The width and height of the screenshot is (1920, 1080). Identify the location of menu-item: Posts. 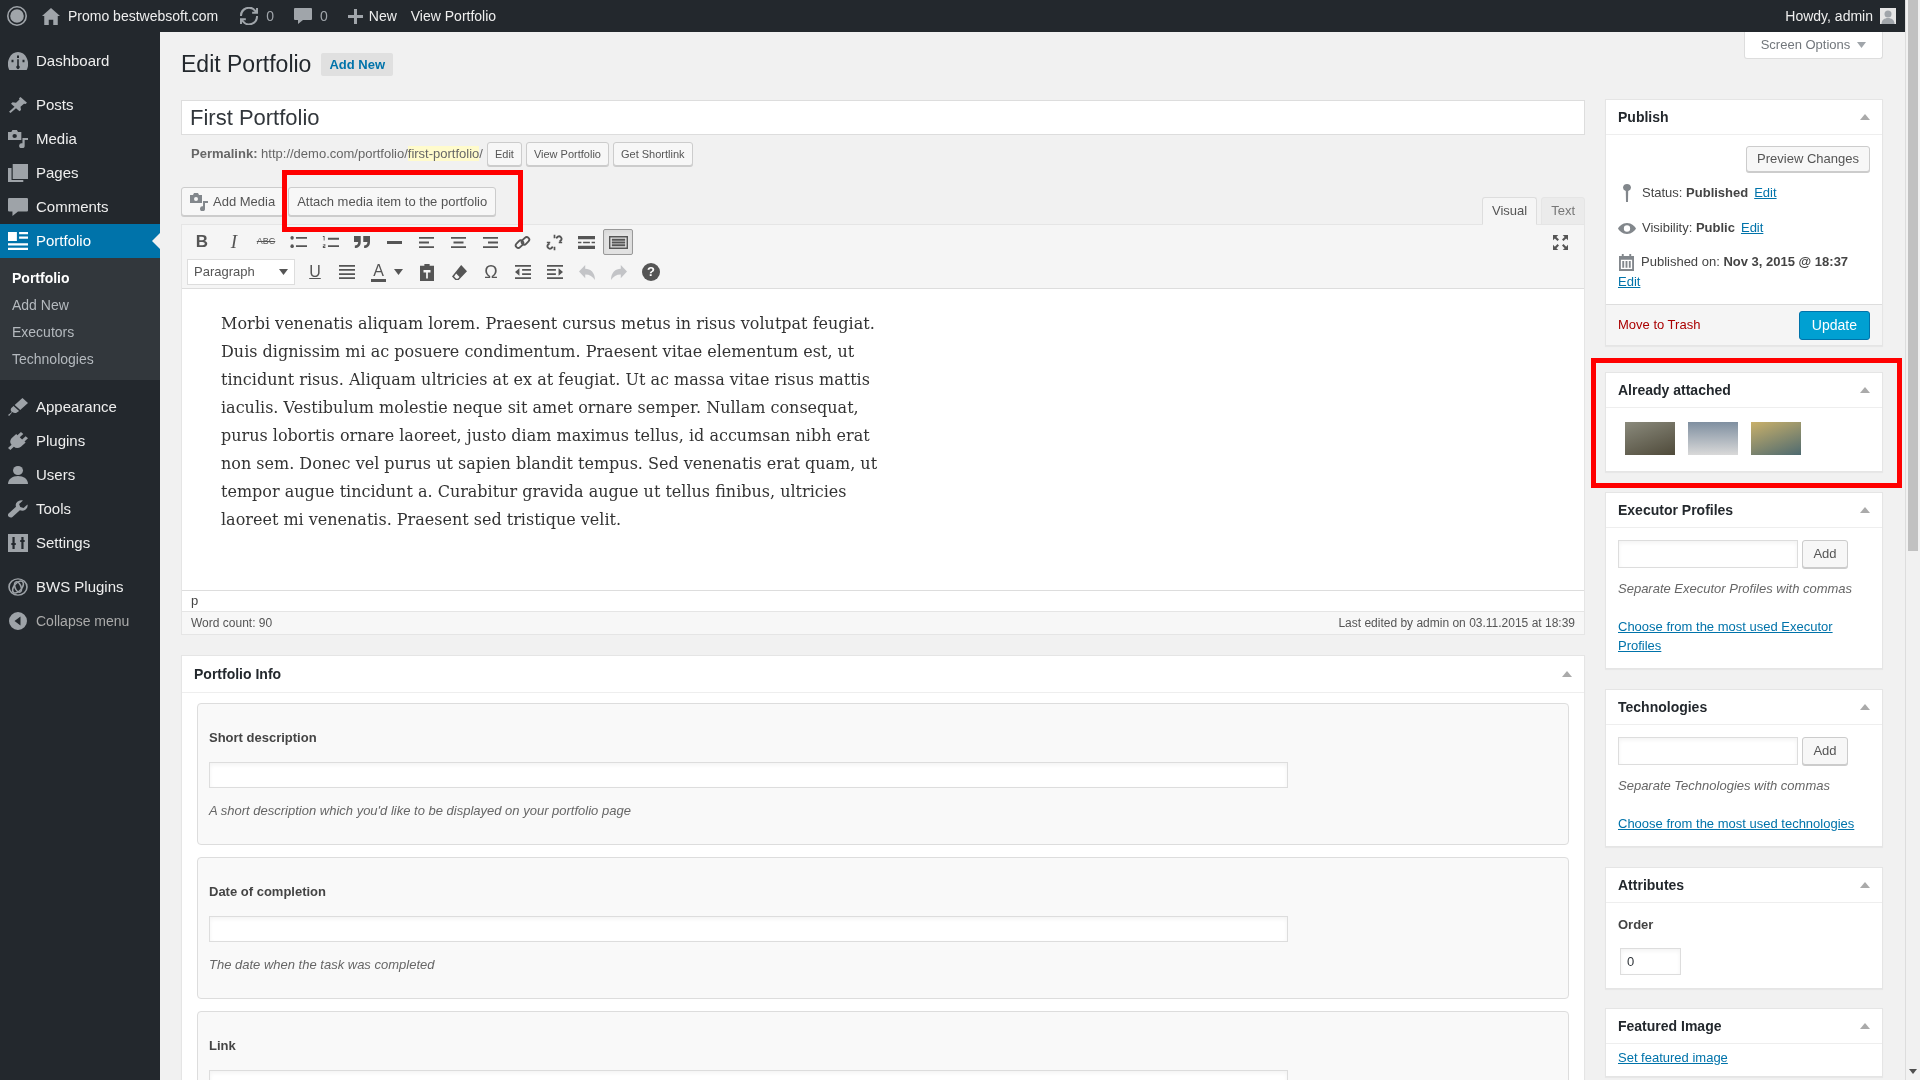
(80, 105).